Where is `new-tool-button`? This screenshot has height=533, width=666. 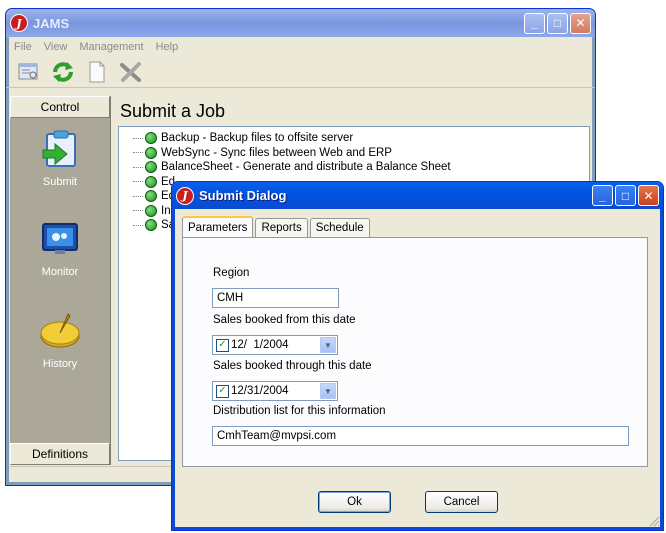 new-tool-button is located at coordinates (97, 72).